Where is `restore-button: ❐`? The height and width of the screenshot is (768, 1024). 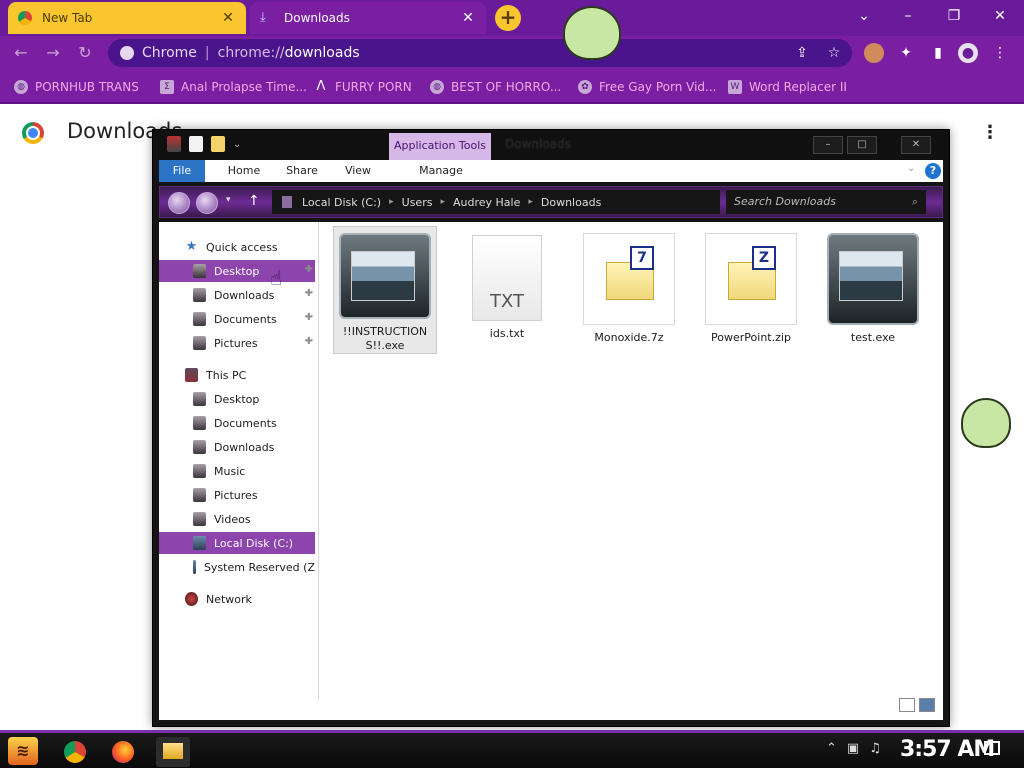
restore-button: ❐ is located at coordinates (954, 16).